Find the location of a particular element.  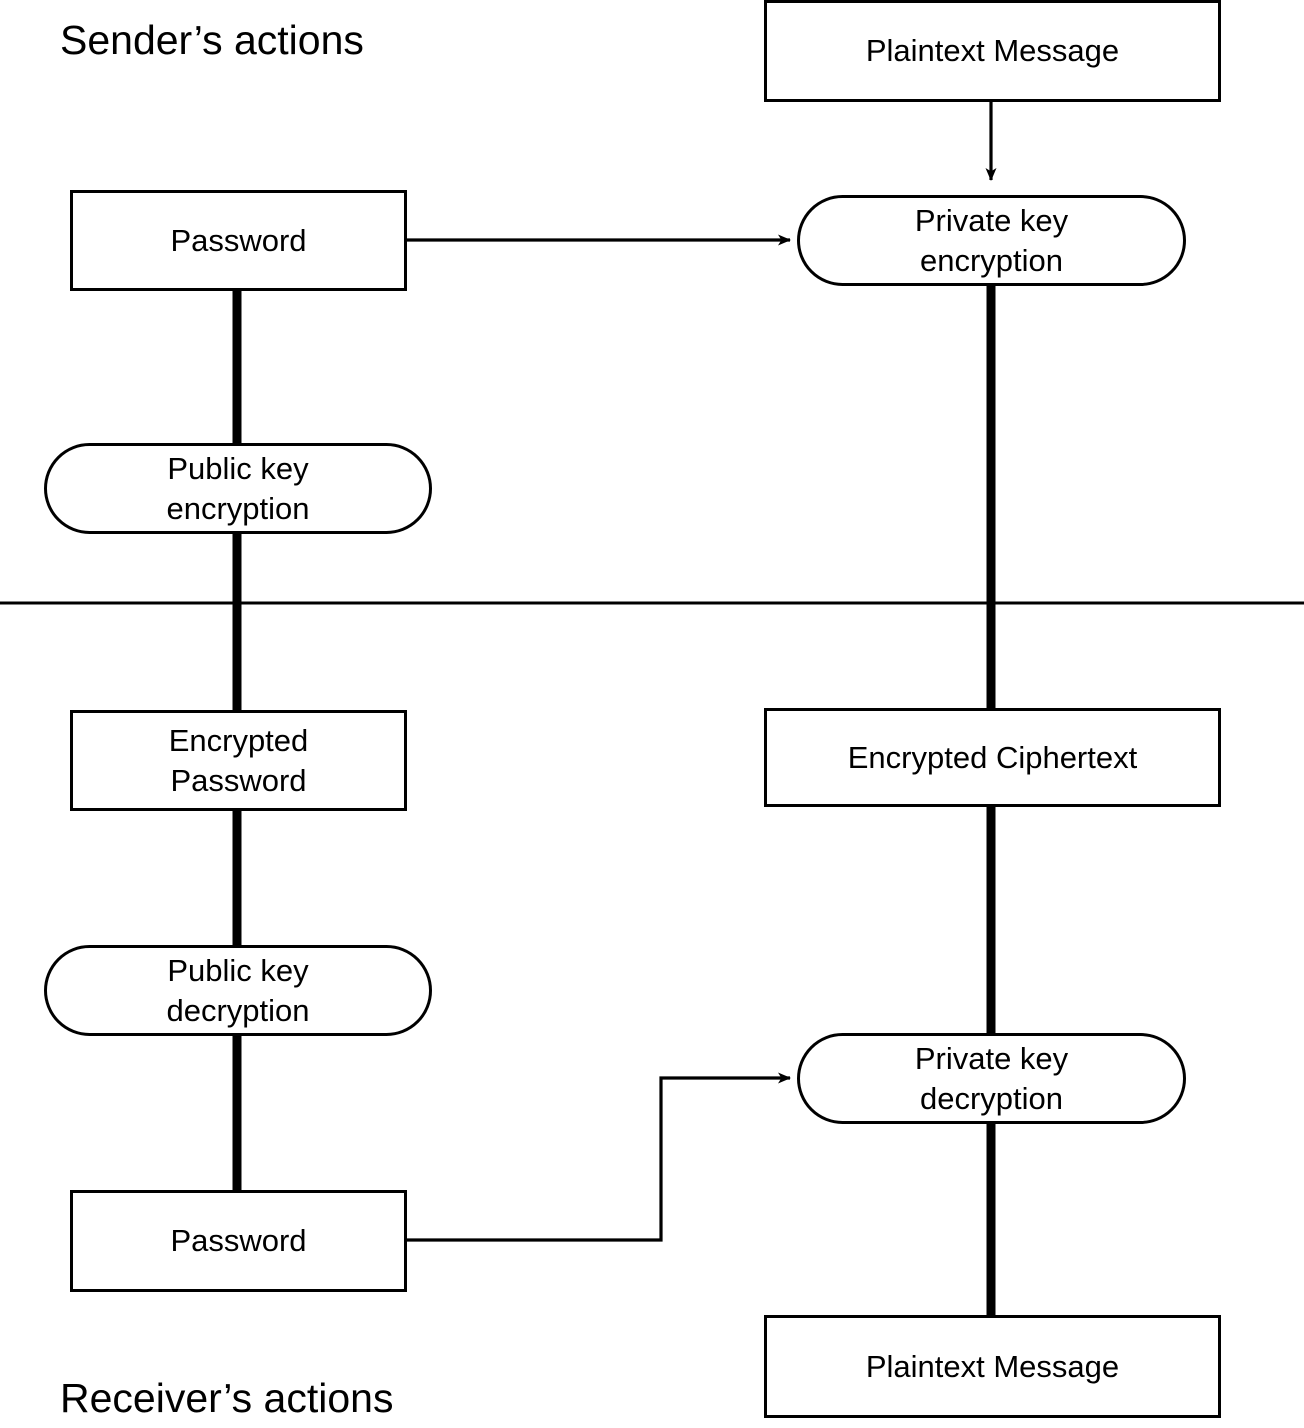

encrypted-ciphertext-label: Encrypted Ciphertext is located at coordinates (992, 757).